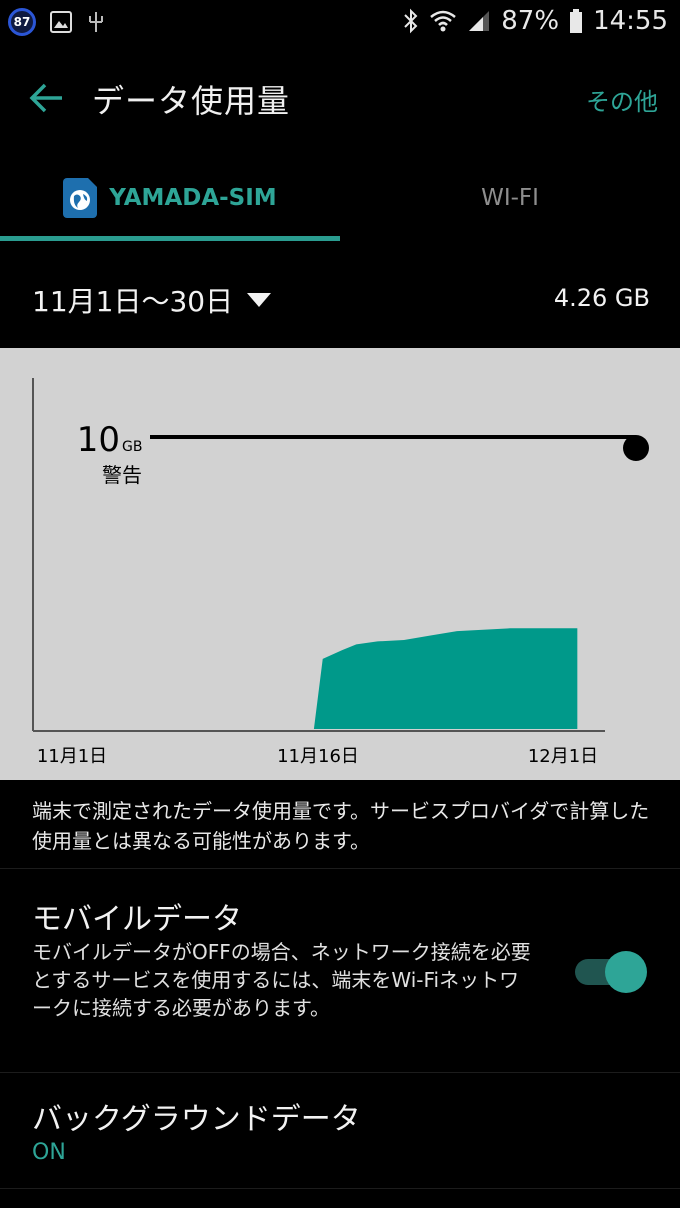 The width and height of the screenshot is (680, 1208). Describe the element at coordinates (563, 756) in the screenshot. I see `x-tick-label: 12月1日` at that location.